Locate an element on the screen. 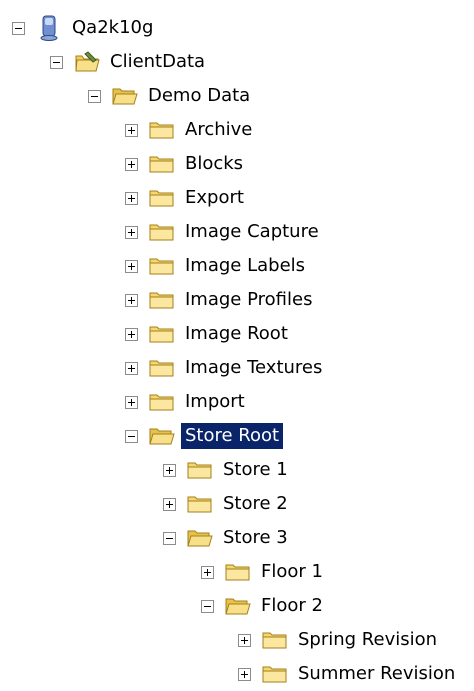  tree-node-label: Summer Revision is located at coordinates (377, 673).